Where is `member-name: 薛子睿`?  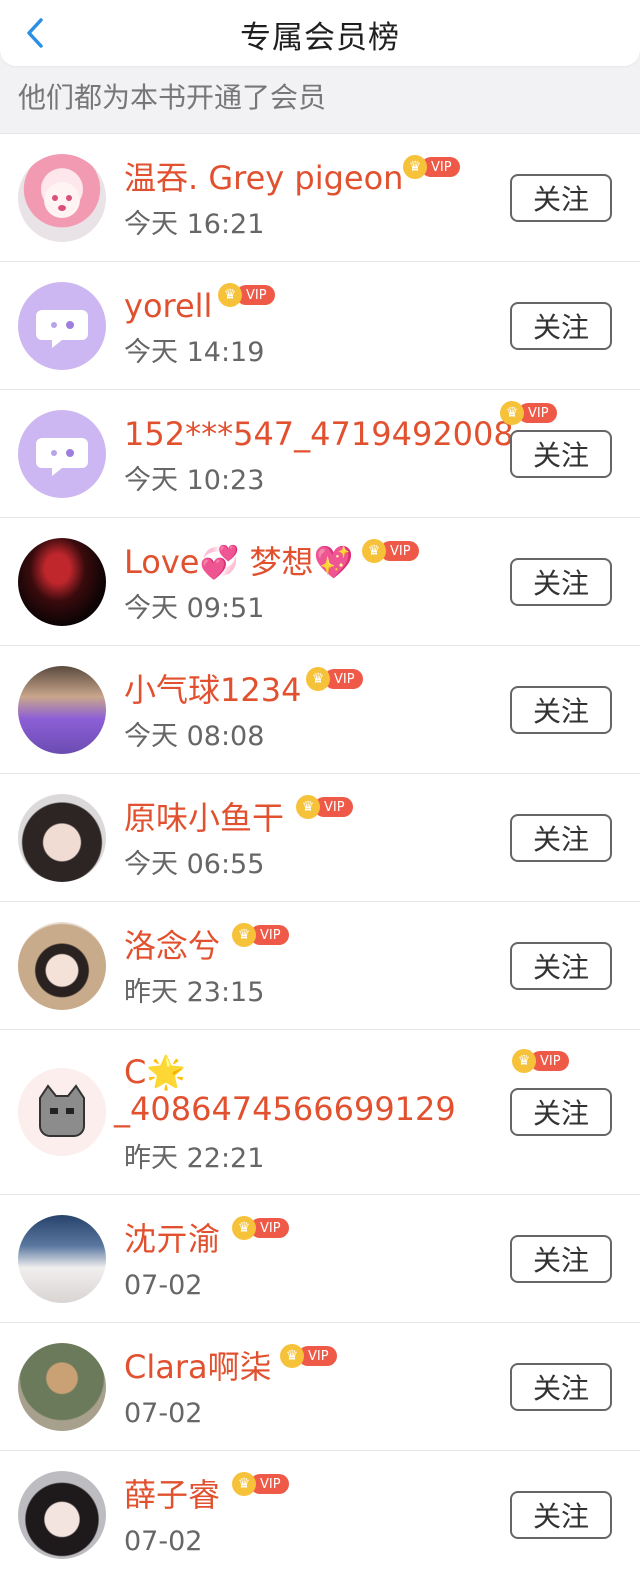
member-name: 薛子睿 is located at coordinates (172, 1495).